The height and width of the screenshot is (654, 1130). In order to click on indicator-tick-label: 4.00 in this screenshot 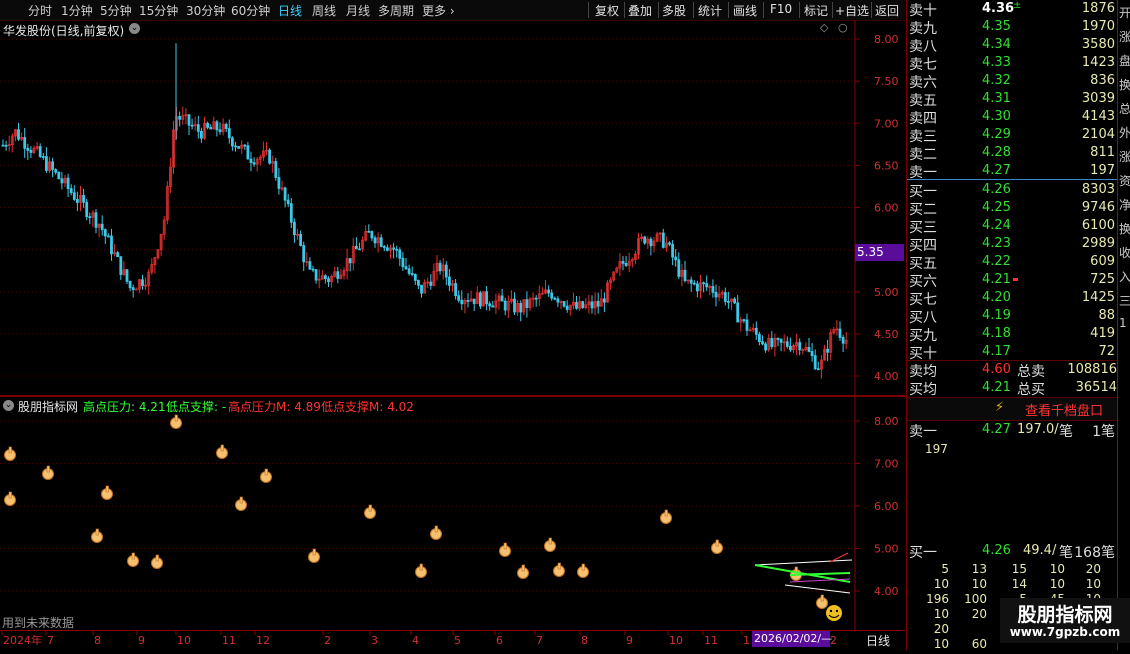, I will do `click(886, 591)`.